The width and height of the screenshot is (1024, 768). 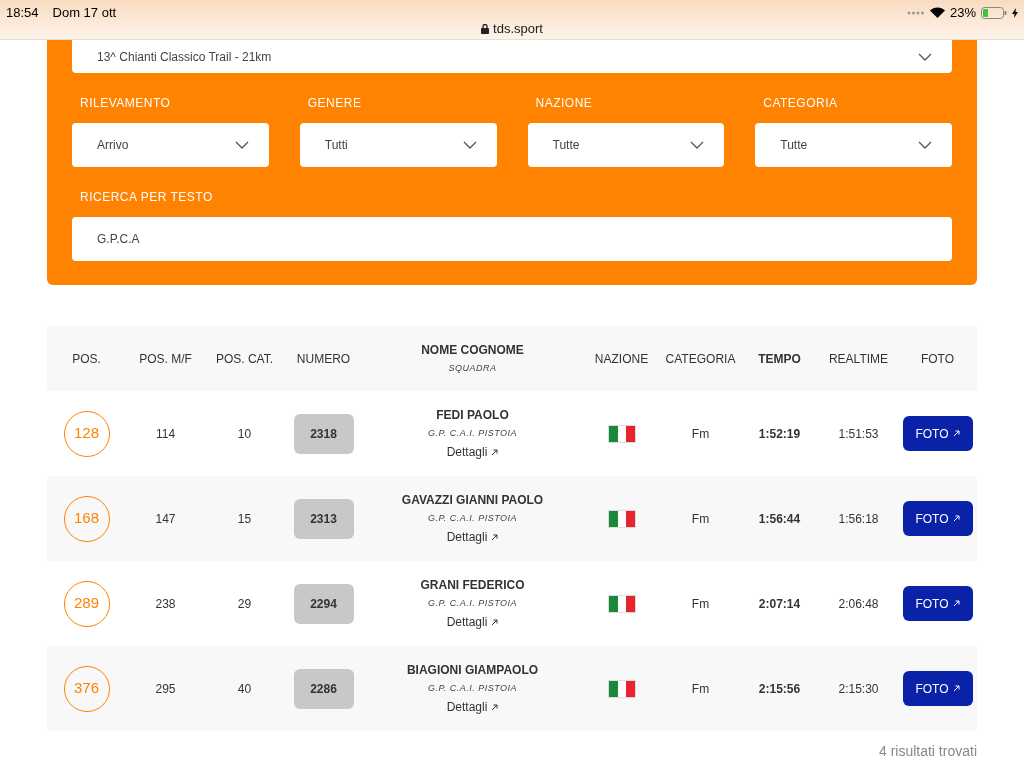 I want to click on clock-time: 18:54, so click(x=22, y=13).